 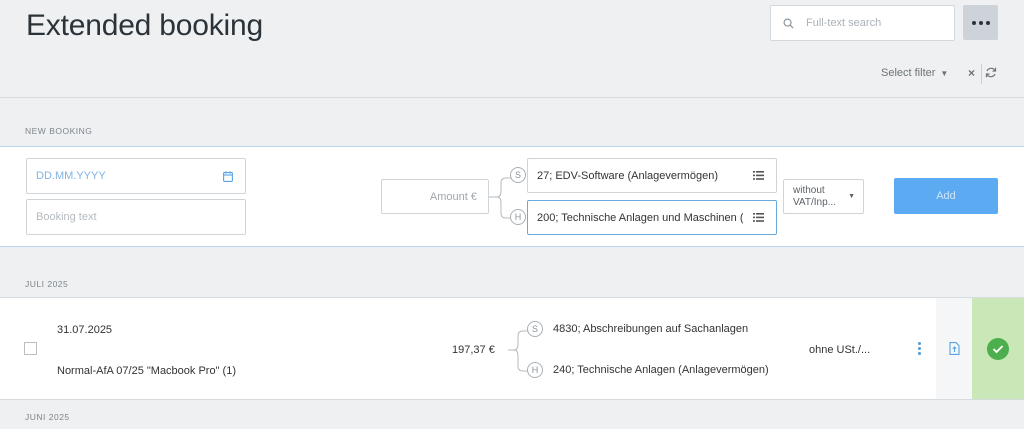 I want to click on new-booking-section-label: NEW BOOKING, so click(x=59, y=131).